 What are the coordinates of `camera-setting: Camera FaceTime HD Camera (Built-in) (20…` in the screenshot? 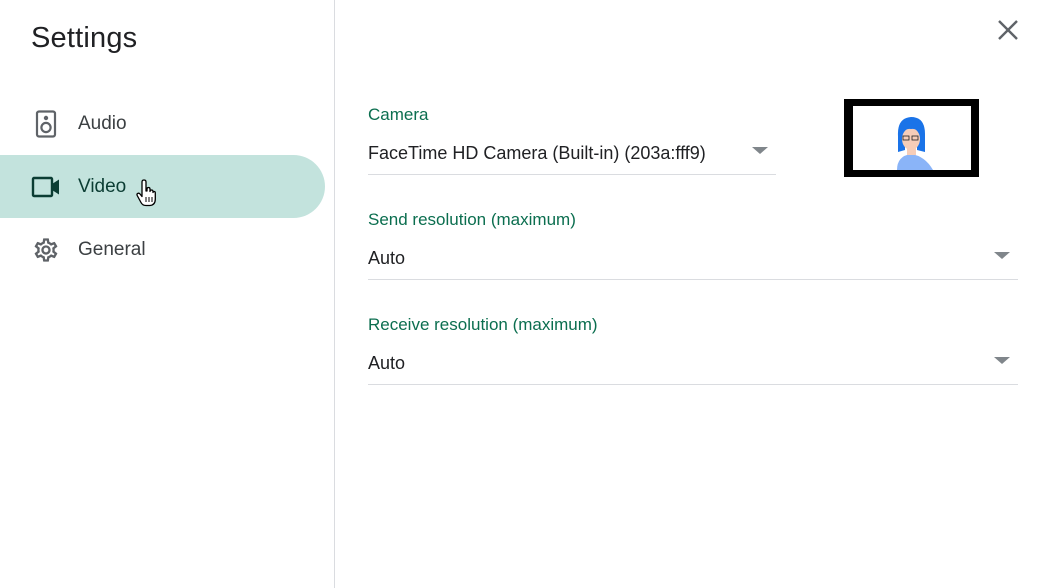 It's located at (572, 139).